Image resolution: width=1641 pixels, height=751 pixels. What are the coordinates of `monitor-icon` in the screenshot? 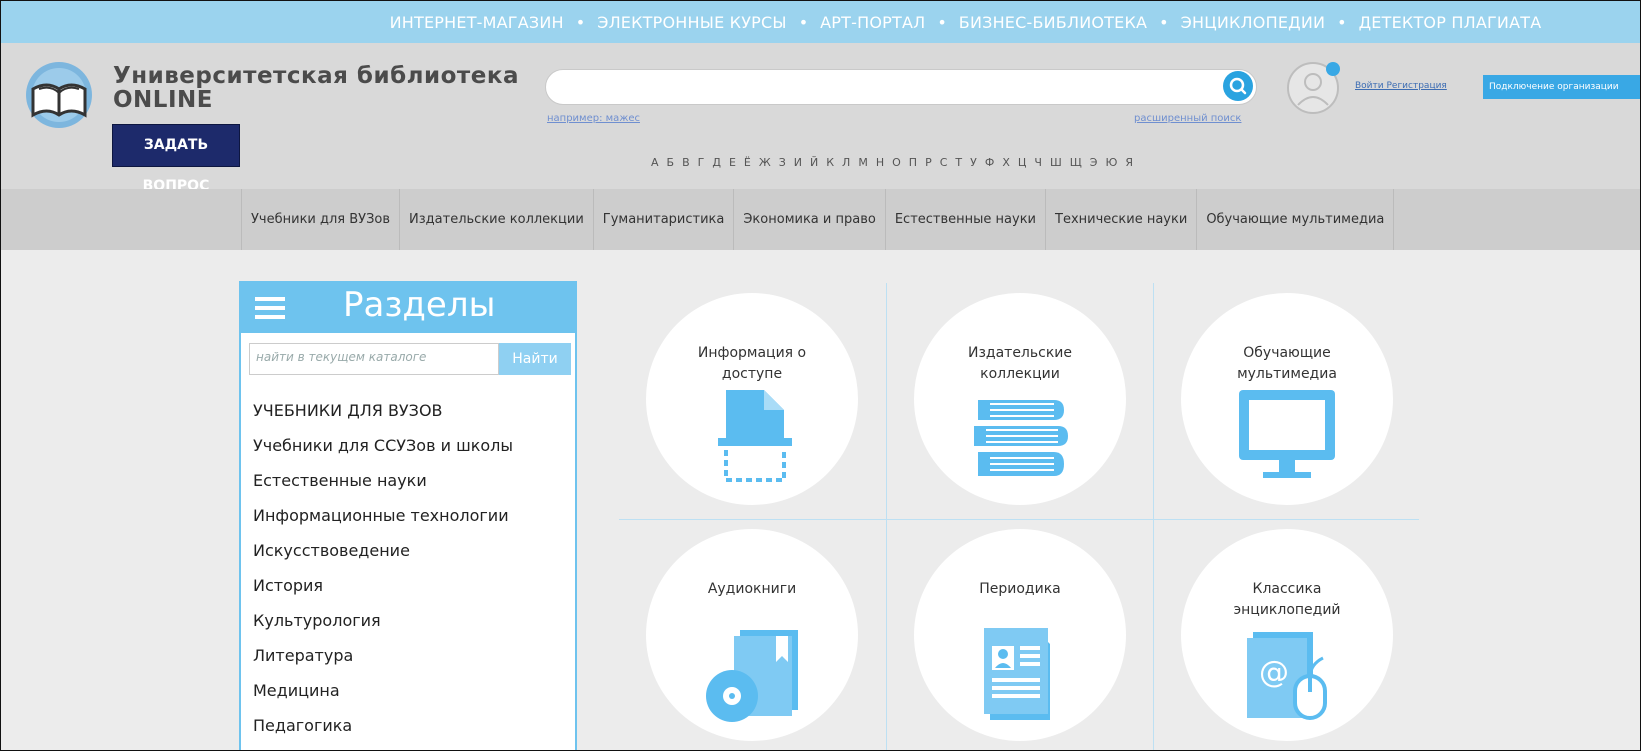 It's located at (1287, 434).